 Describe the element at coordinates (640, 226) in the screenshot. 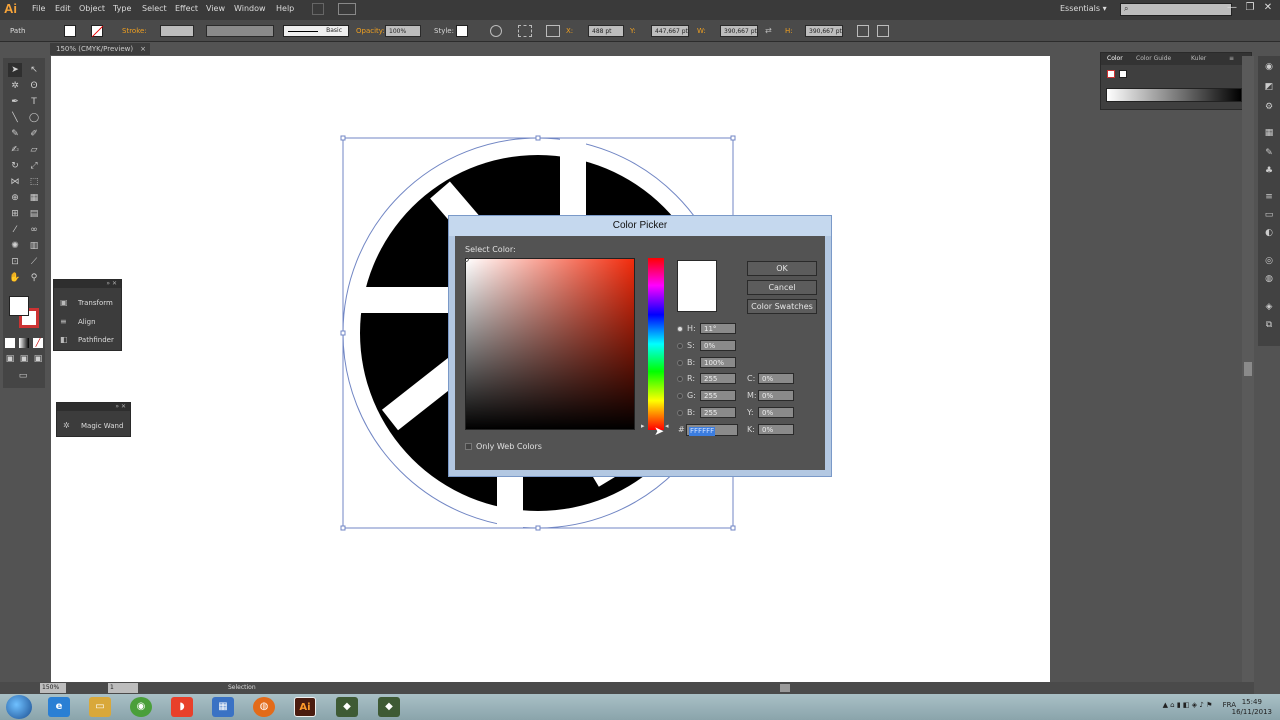

I see `color-picker-title: Color Picker` at that location.